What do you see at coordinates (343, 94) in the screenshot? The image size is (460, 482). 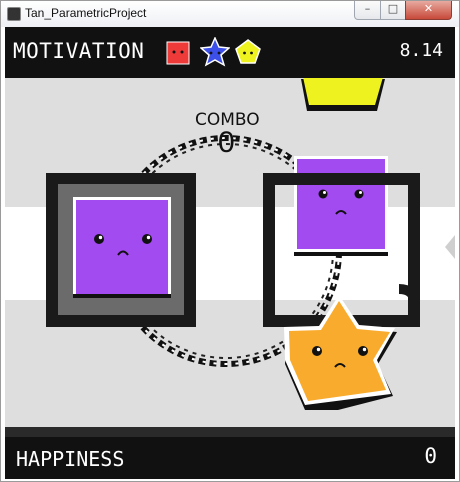 I see `yellow-pentagon-shape` at bounding box center [343, 94].